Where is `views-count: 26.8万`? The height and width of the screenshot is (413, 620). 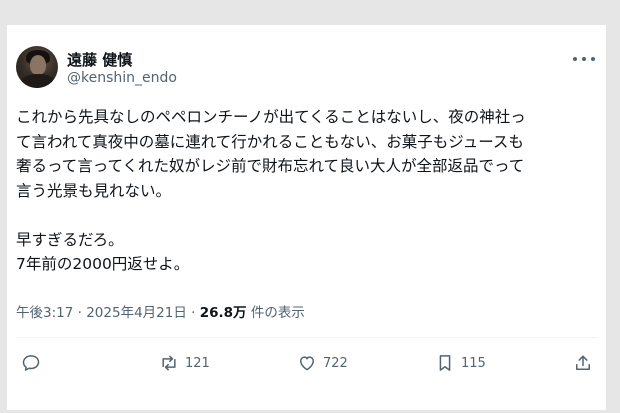
views-count: 26.8万 is located at coordinates (223, 313).